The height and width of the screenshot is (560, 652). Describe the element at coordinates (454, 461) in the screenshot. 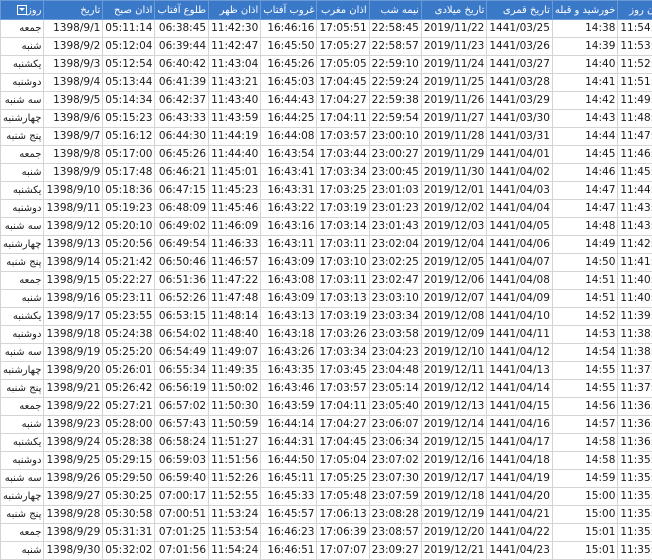

I see `table-cell: 2019/12/16` at that location.